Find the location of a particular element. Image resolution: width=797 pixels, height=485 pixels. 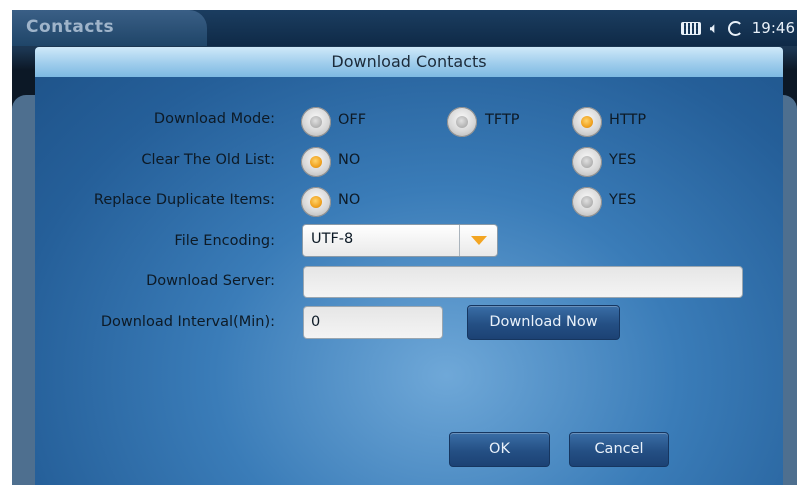

cancel-button: Cancel is located at coordinates (619, 449).